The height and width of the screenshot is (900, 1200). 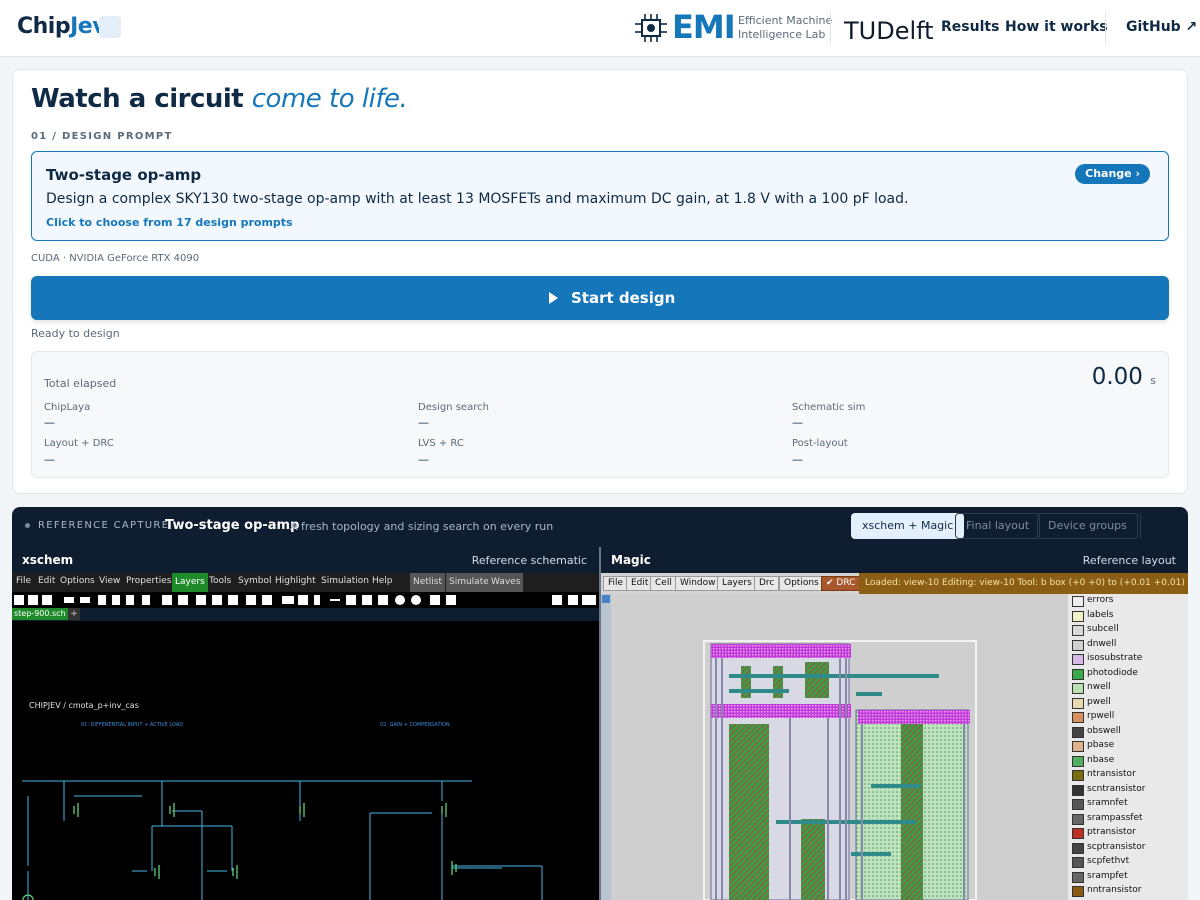 What do you see at coordinates (801, 583) in the screenshot?
I see `magic-menu-options: Options` at bounding box center [801, 583].